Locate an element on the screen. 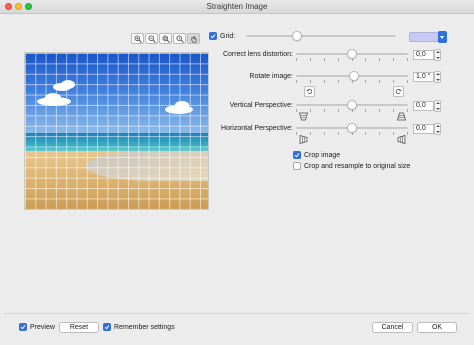 Image resolution: width=474 pixels, height=345 pixels. footer-divider is located at coordinates (237, 313).